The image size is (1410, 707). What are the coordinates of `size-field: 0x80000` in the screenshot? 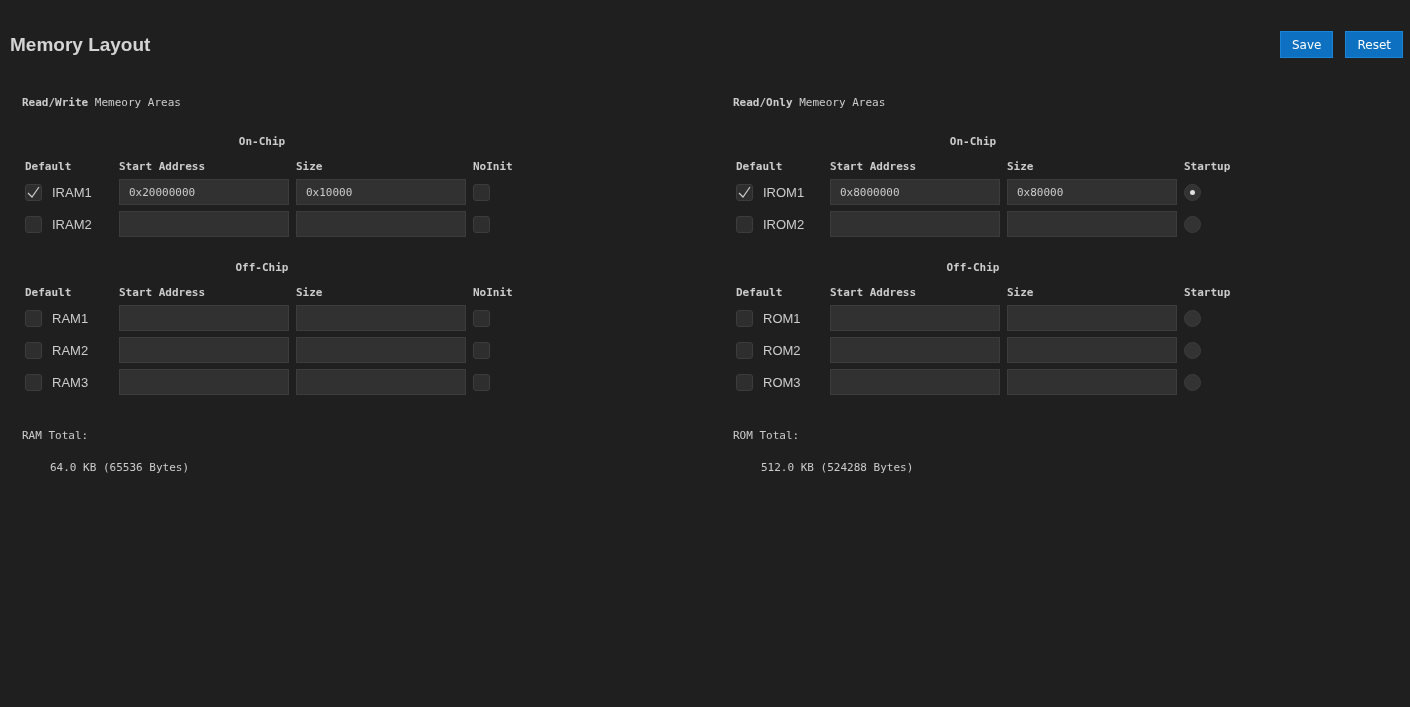 It's located at (1092, 192).